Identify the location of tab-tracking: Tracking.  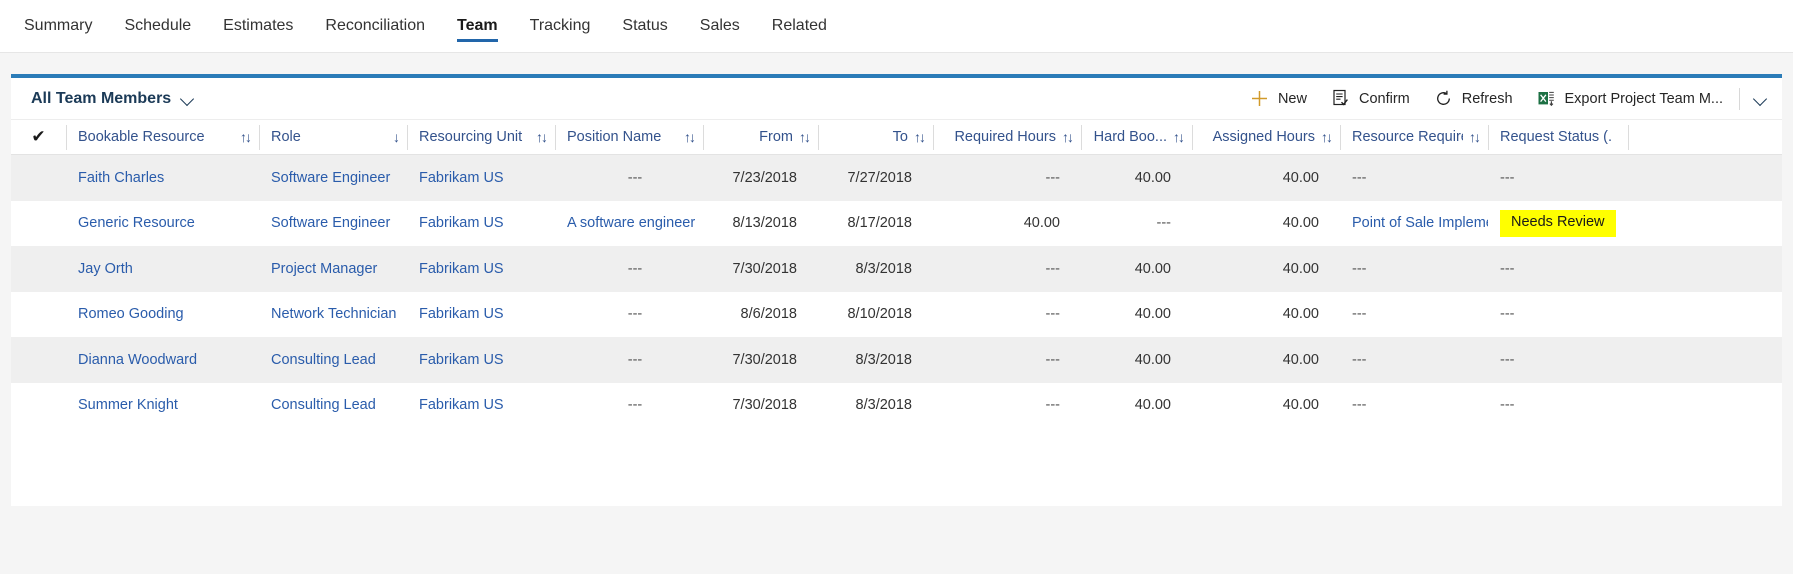
(560, 26).